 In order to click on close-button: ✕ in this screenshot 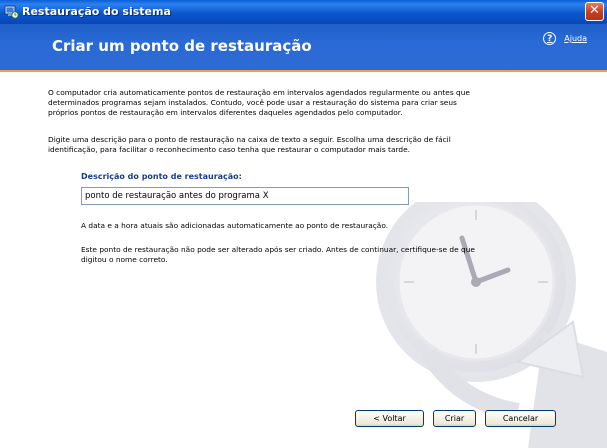, I will do `click(594, 11)`.